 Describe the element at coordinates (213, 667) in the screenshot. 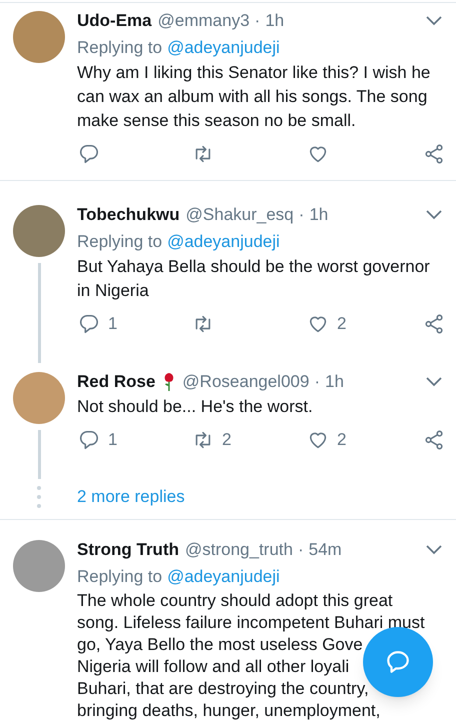

I see `tweet-text-line: Nigeria will follow and all other loyali` at that location.